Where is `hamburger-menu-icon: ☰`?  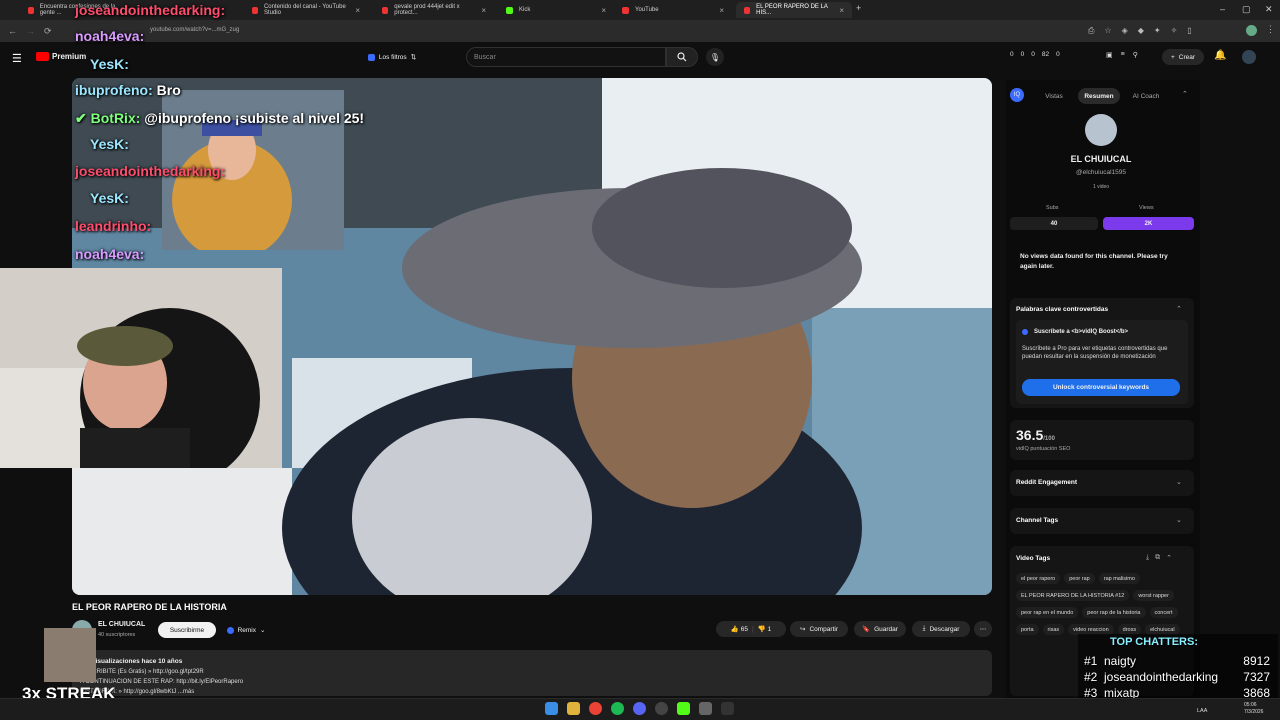
hamburger-menu-icon: ☰ is located at coordinates (17, 58).